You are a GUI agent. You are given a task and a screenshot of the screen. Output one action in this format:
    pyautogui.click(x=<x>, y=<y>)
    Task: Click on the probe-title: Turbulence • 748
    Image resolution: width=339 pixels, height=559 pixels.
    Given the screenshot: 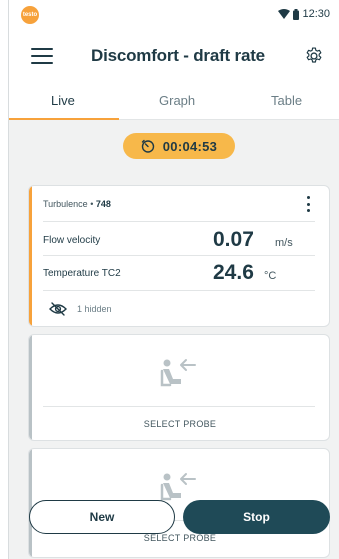 What is the action you would take?
    pyautogui.click(x=77, y=204)
    